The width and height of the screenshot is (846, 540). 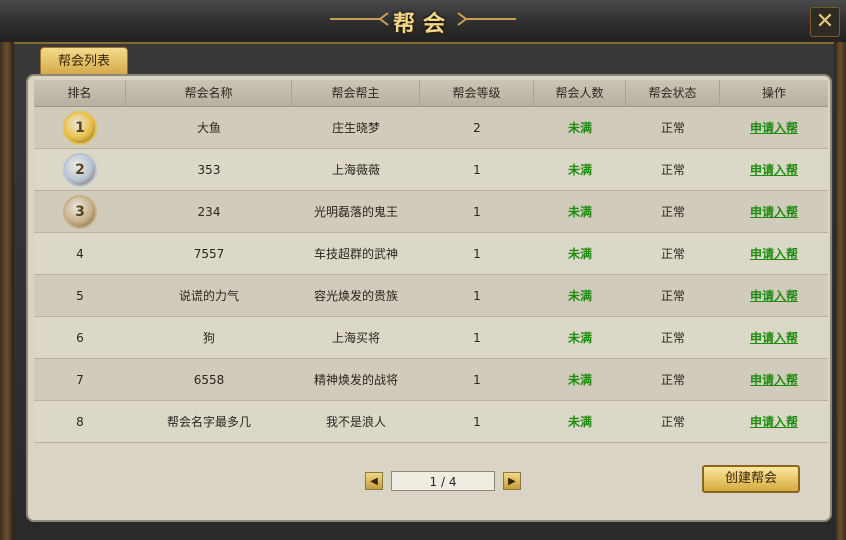 What do you see at coordinates (486, 19) in the screenshot?
I see `title-ornament-right-icon` at bounding box center [486, 19].